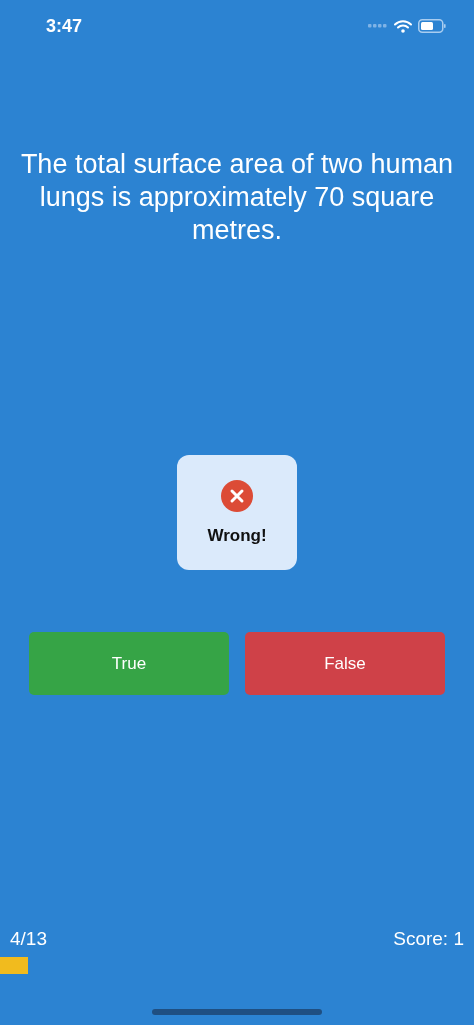  What do you see at coordinates (237, 535) in the screenshot?
I see `feedback-text: Wrong!` at bounding box center [237, 535].